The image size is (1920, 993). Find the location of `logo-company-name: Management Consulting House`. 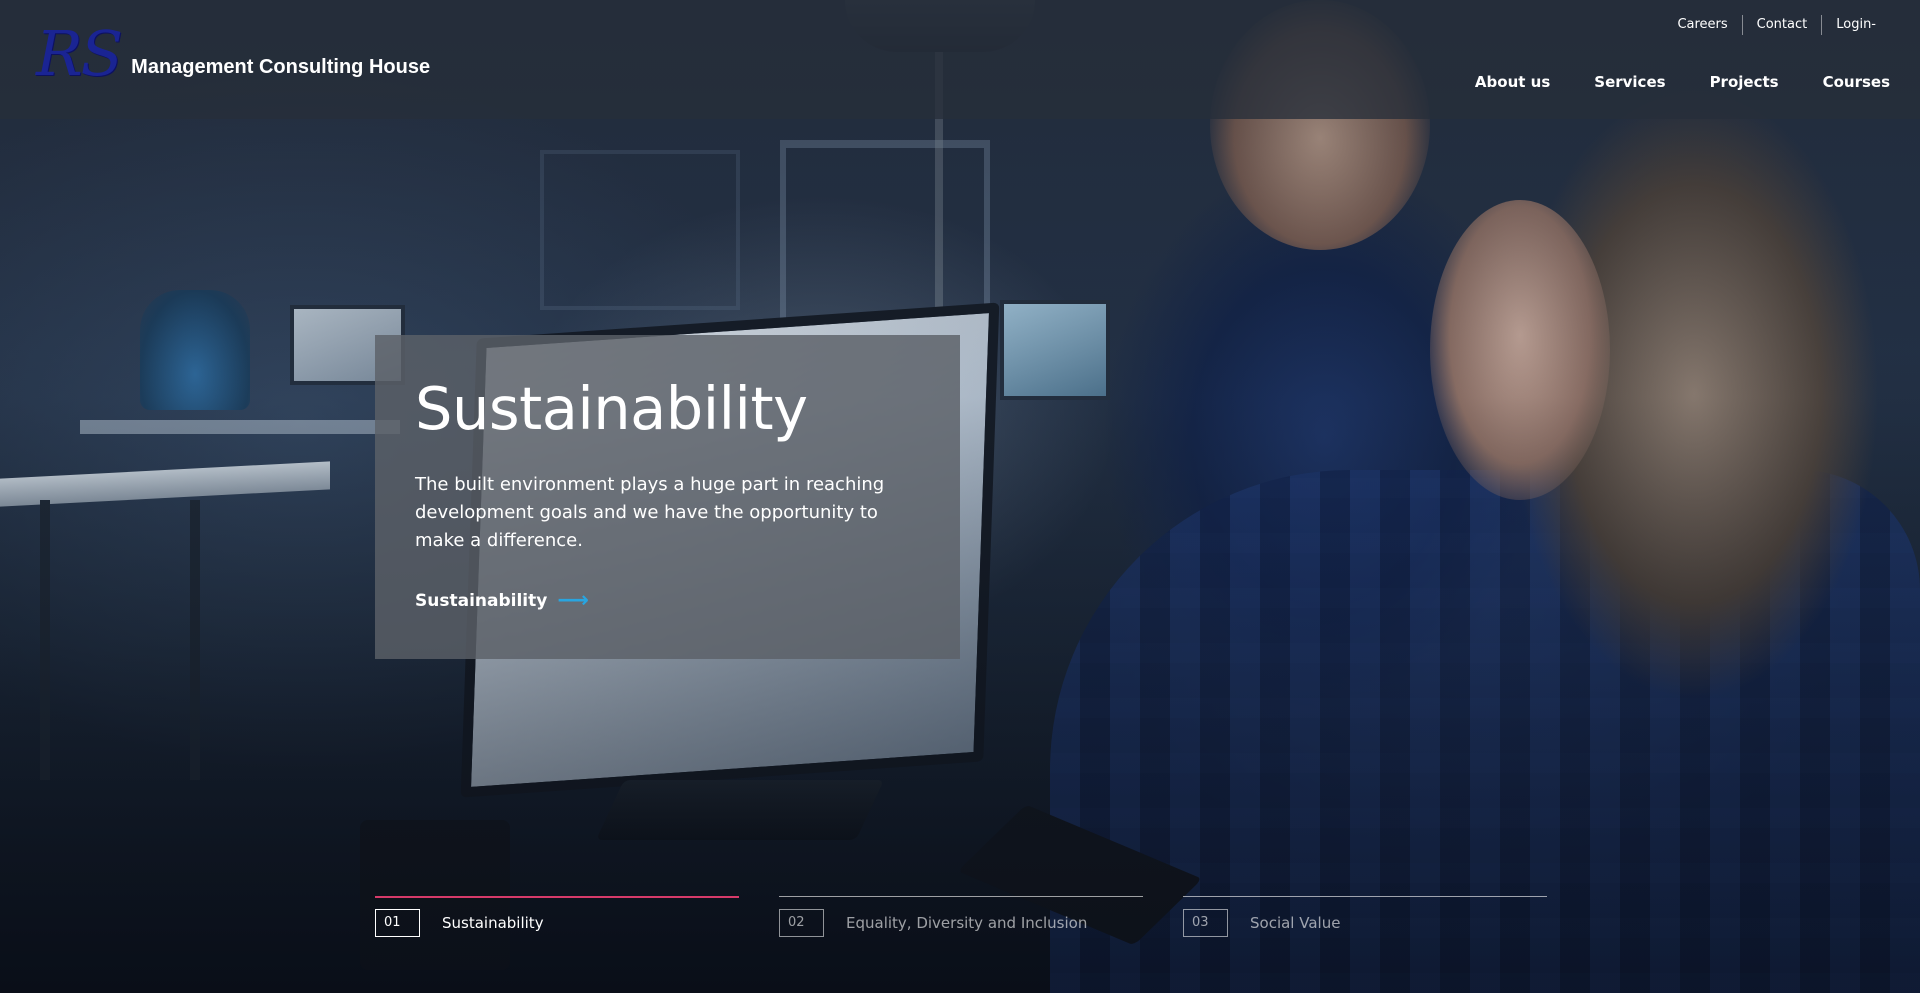

logo-company-name: Management Consulting House is located at coordinates (281, 66).